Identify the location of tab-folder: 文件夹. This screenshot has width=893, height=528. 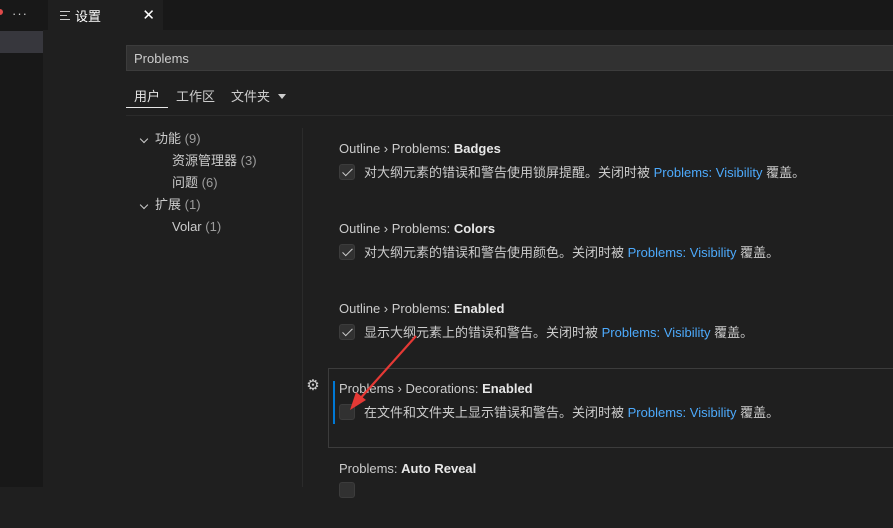
(258, 99).